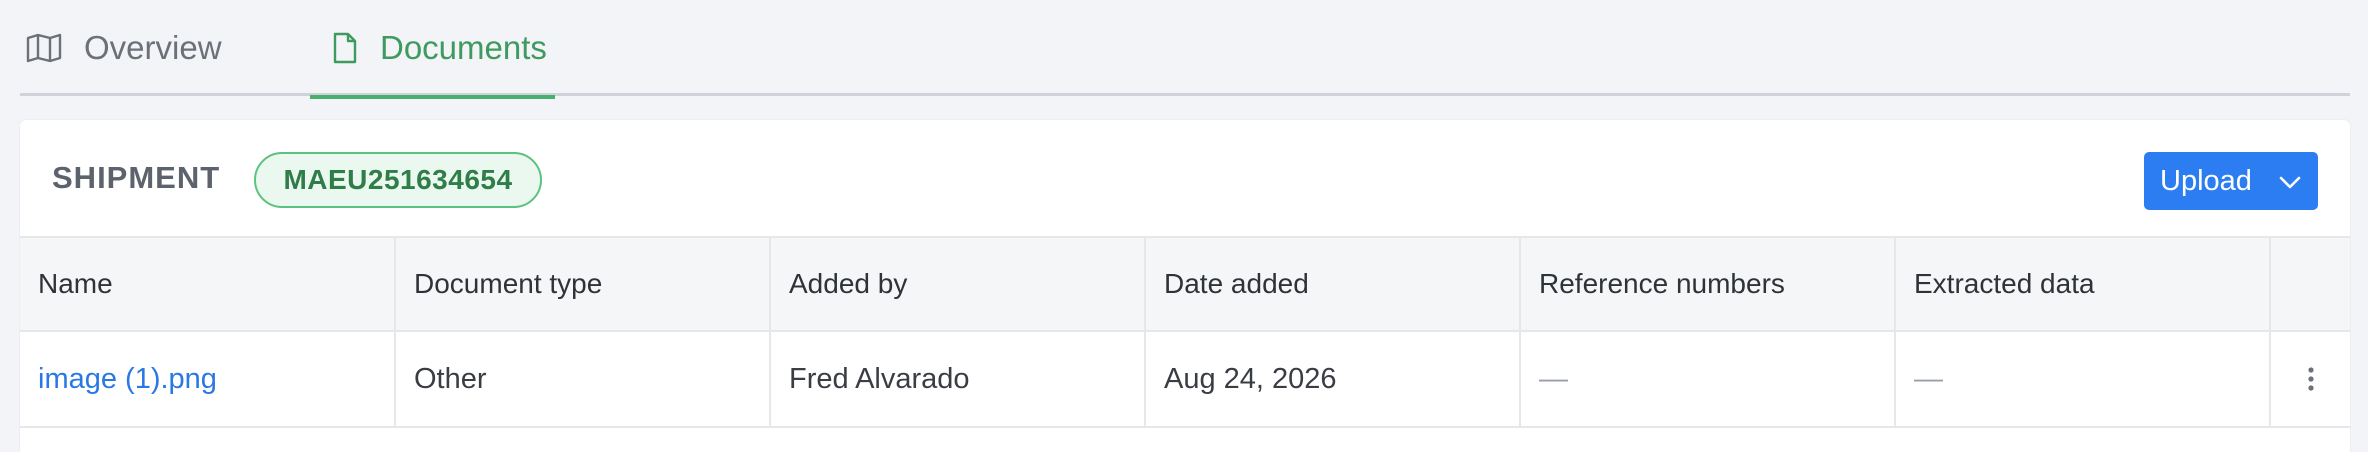  I want to click on cell-document-type: Other, so click(583, 379).